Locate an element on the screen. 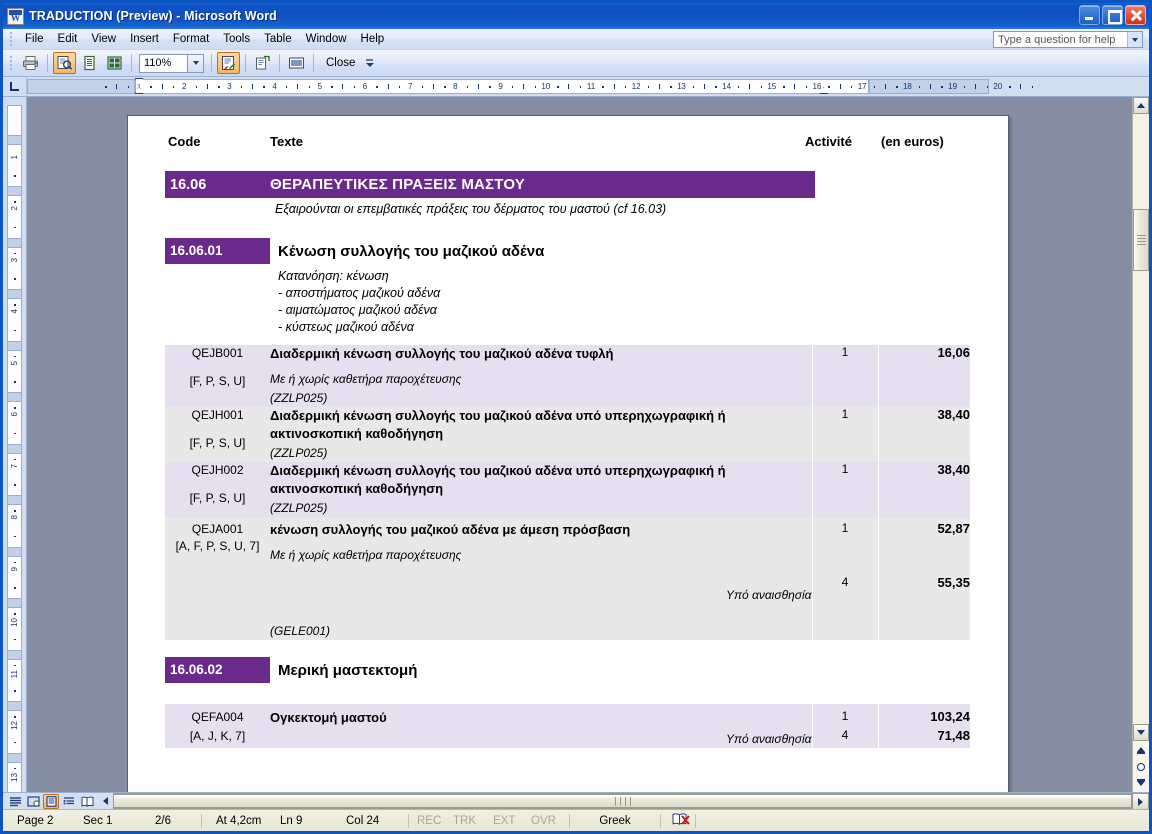 This screenshot has width=1152, height=834. shrink-to-fit-icon is located at coordinates (228, 63).